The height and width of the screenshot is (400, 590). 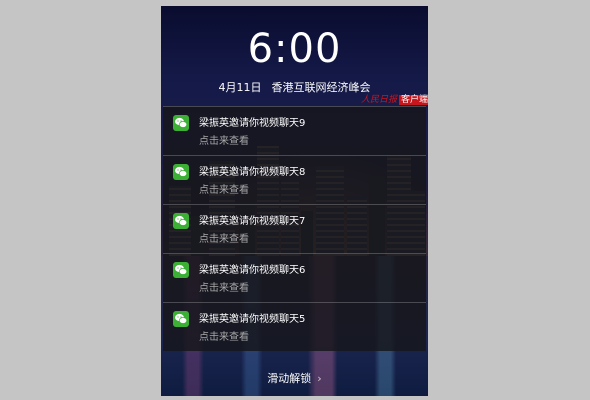 I want to click on unlock-label: 滑动解锁, so click(x=289, y=378).